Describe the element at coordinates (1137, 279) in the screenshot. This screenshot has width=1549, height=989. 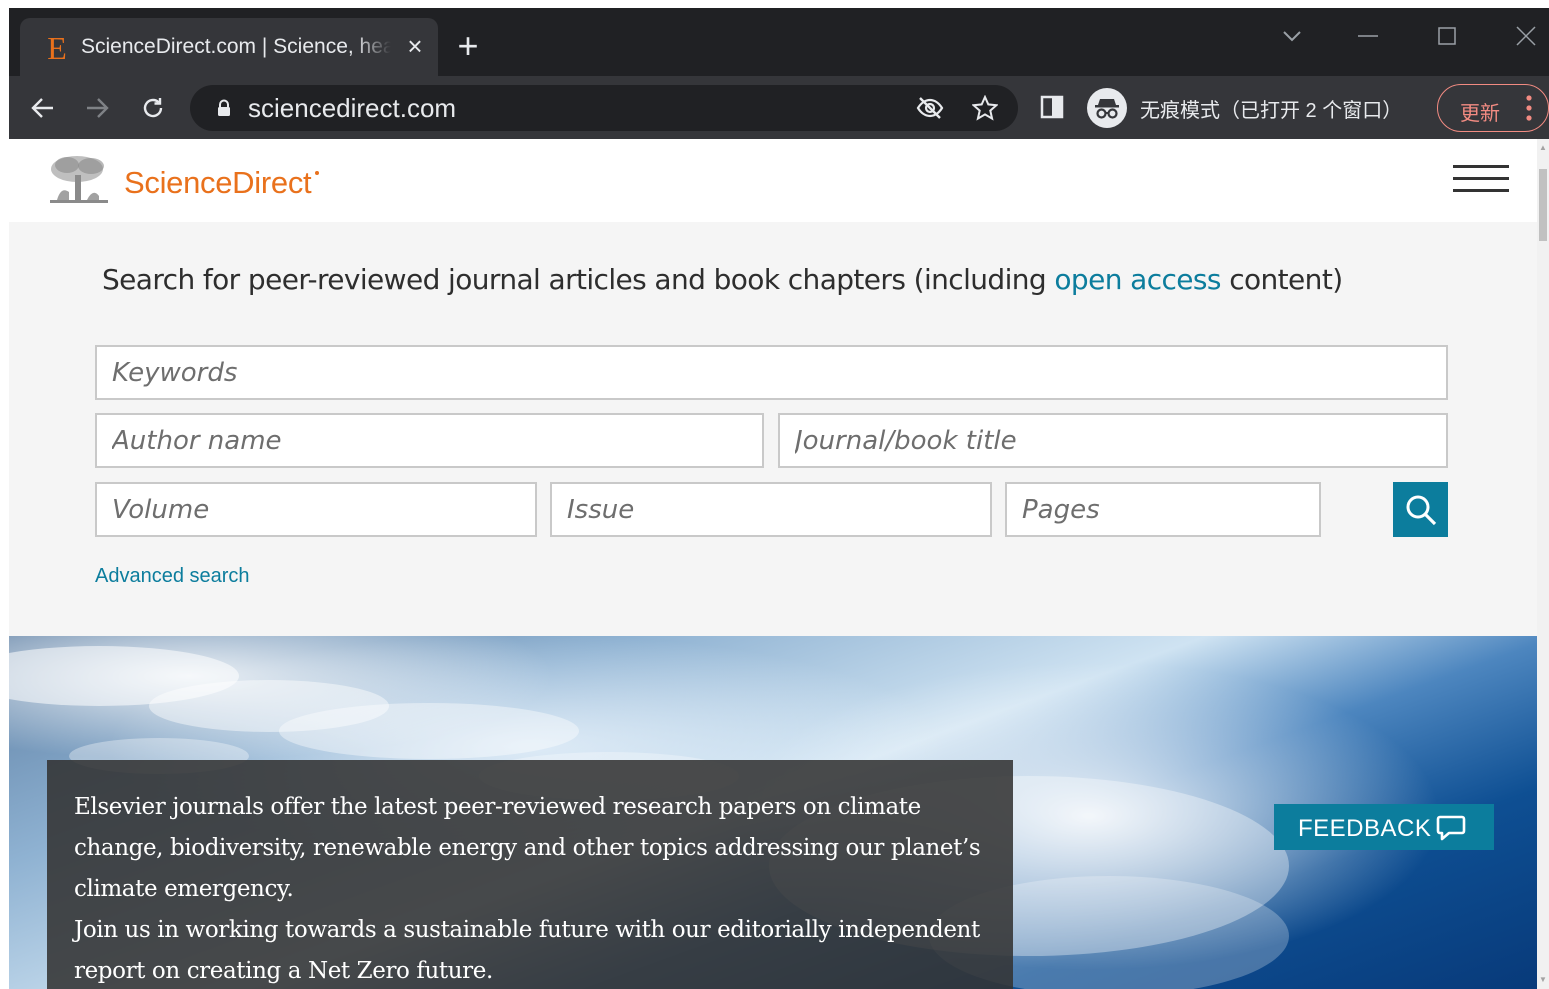
I see `open-access-link: open access` at that location.